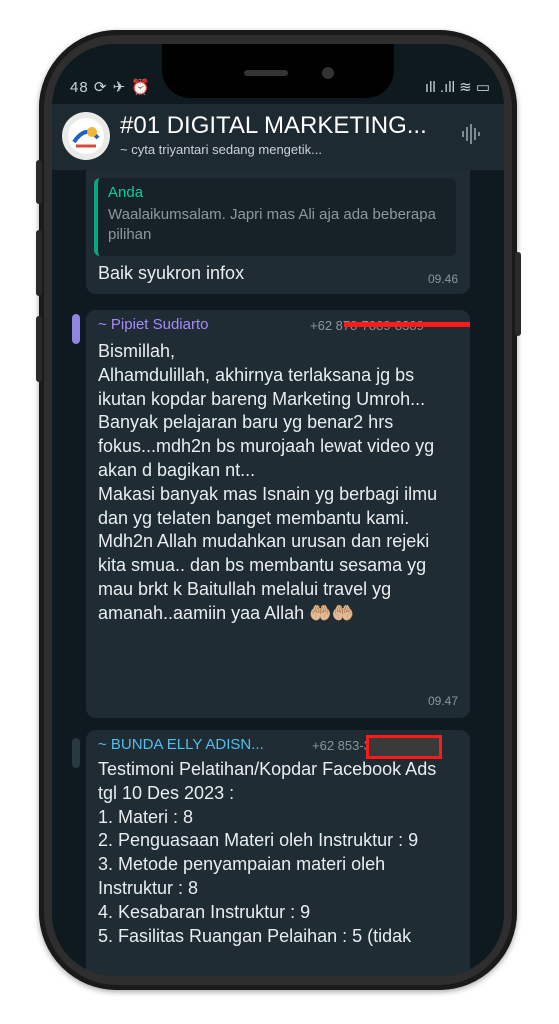 This screenshot has height=1024, width=559. I want to click on status-left-icons: 48 ⟳ ✈ ⏰, so click(111, 87).